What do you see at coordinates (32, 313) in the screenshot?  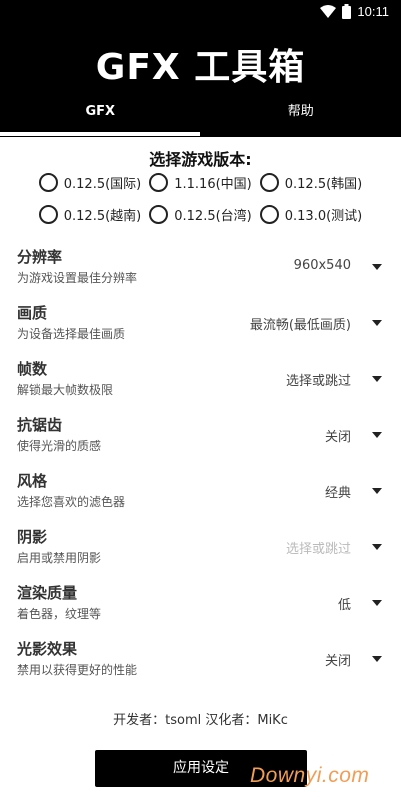 I see `setting-title: 画质` at bounding box center [32, 313].